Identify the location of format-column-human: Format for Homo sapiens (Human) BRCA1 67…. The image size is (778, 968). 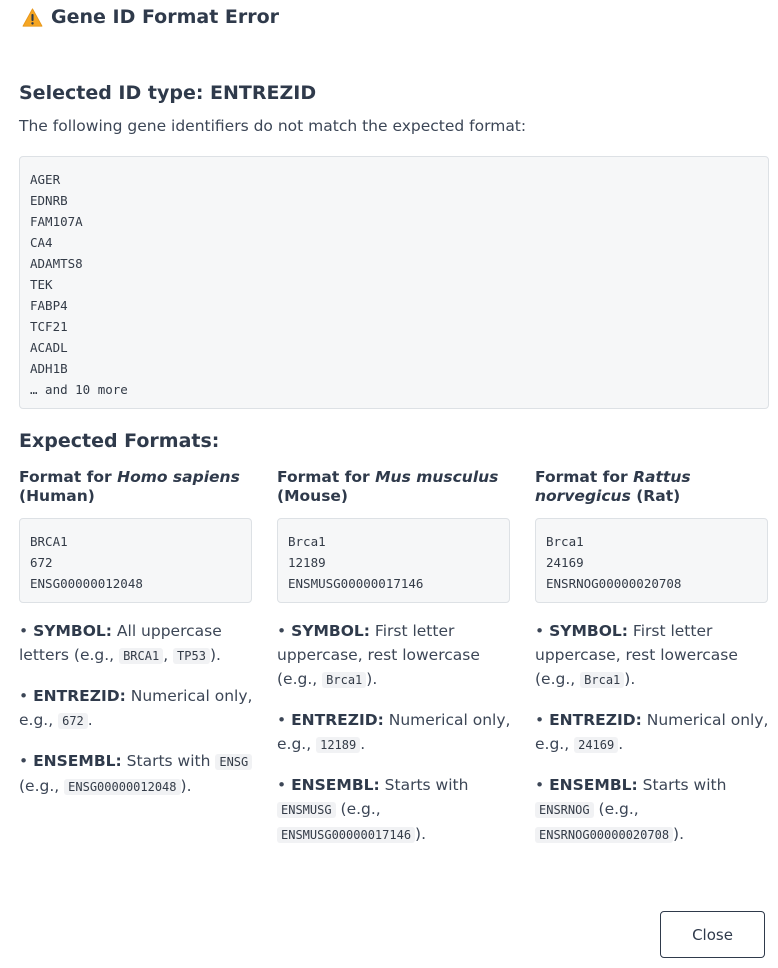
(137, 641).